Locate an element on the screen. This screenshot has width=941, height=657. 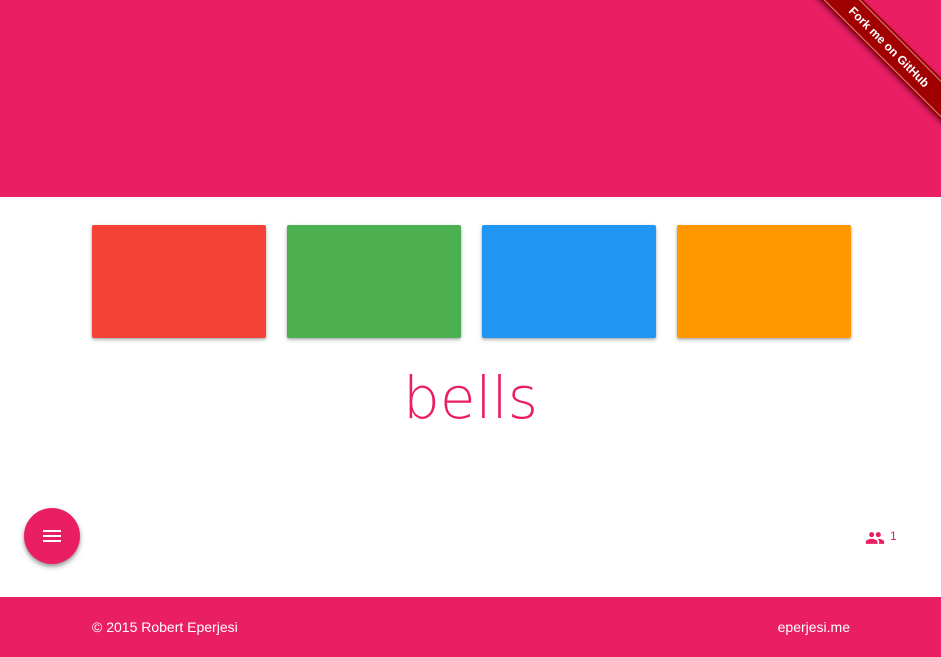
green-tile is located at coordinates (374, 281).